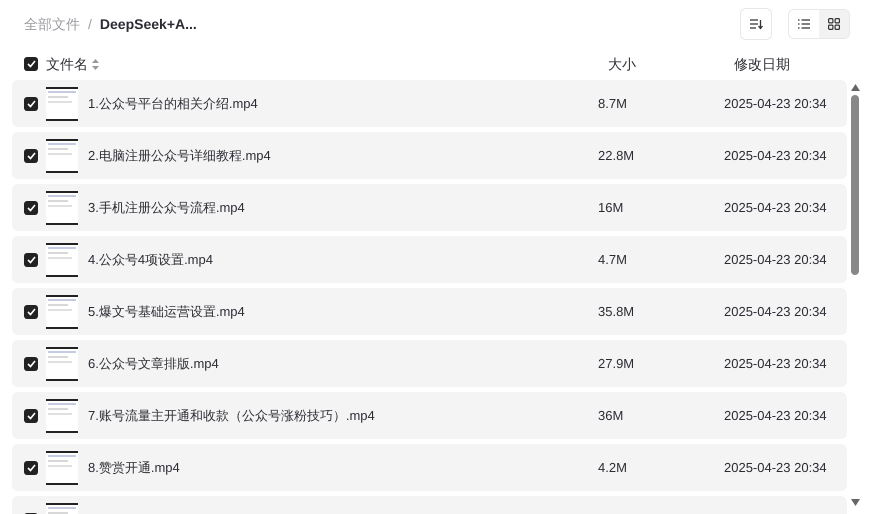 This screenshot has height=514, width=874. What do you see at coordinates (855, 87) in the screenshot?
I see `scroll-up-icon` at bounding box center [855, 87].